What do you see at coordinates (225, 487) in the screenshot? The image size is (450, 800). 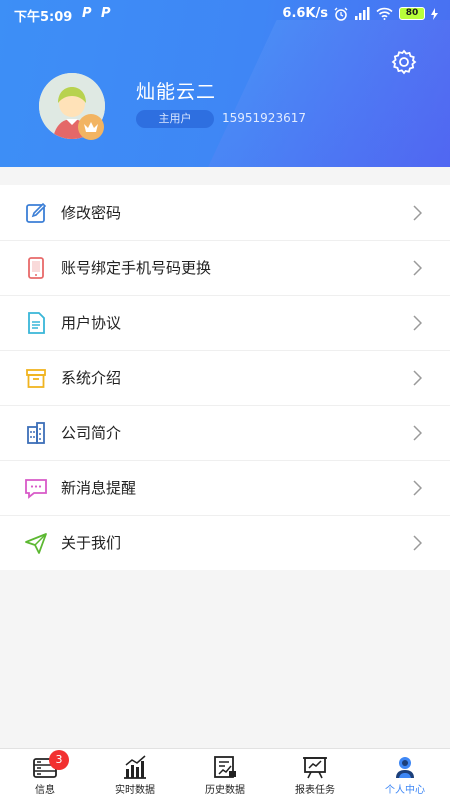 I see `menu-item-message-reminder: 新消息提醒` at bounding box center [225, 487].